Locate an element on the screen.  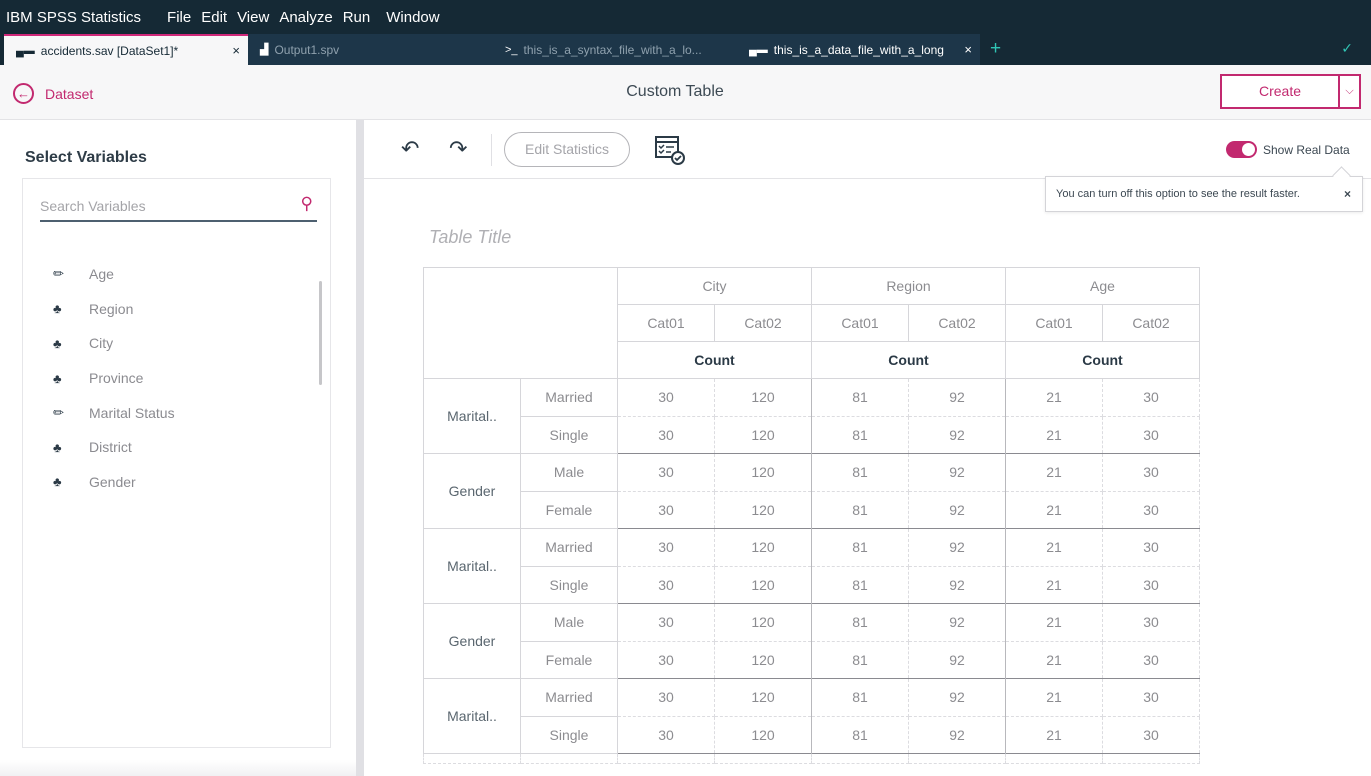
create-button: Create is located at coordinates (1281, 91).